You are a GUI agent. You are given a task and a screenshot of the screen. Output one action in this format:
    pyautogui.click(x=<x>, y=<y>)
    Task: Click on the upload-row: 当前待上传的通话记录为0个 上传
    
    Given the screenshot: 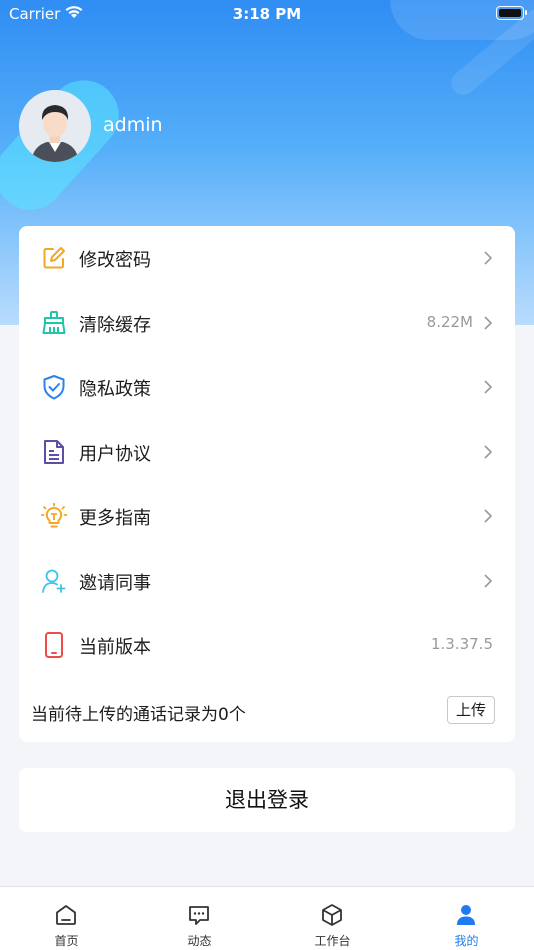 What is the action you would take?
    pyautogui.click(x=267, y=710)
    